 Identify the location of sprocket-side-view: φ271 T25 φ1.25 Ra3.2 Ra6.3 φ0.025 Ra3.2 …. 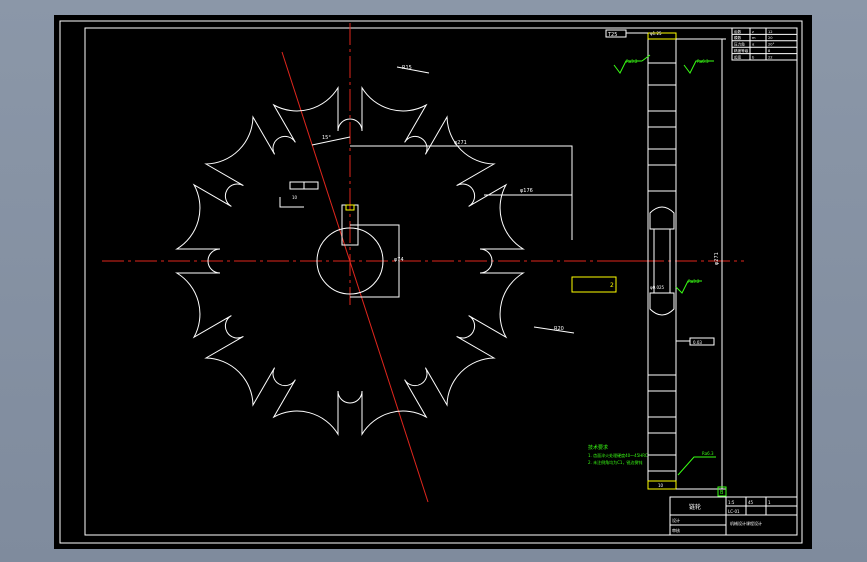
(674, 263).